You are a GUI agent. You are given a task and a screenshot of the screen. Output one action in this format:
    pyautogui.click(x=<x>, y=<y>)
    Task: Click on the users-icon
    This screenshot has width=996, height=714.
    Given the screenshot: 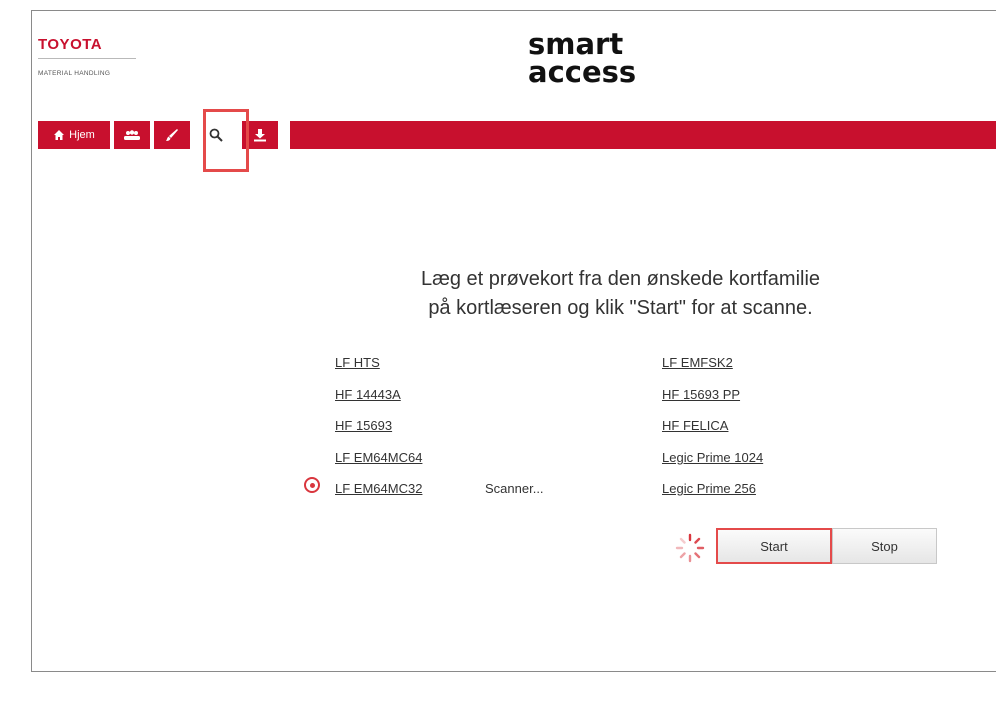 What is the action you would take?
    pyautogui.click(x=132, y=135)
    